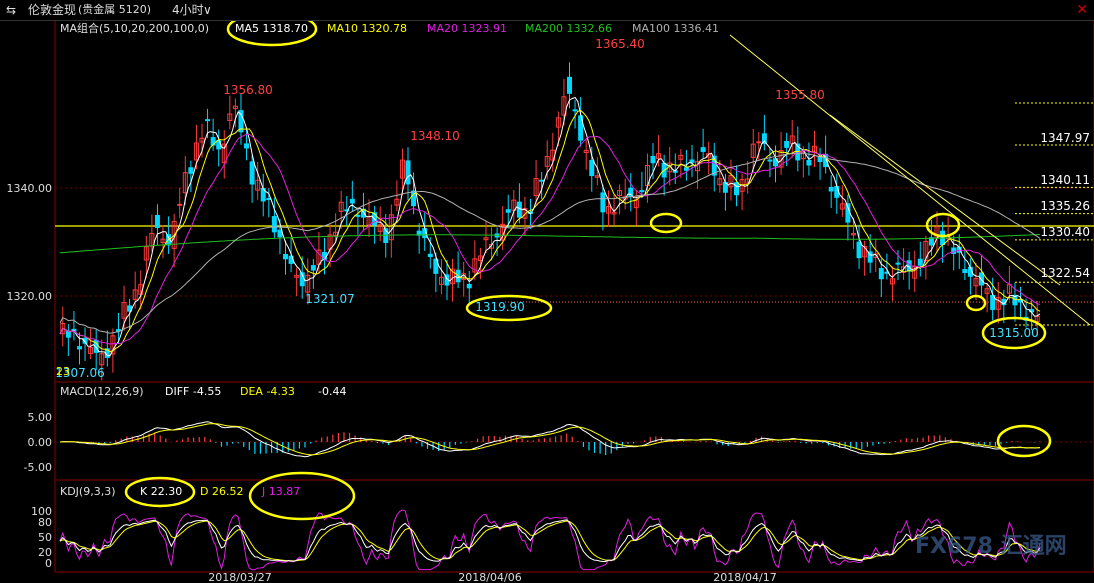 This screenshot has width=1094, height=583. Describe the element at coordinates (467, 28) in the screenshot. I see `ma20-legend: MA20 1323.91` at that location.